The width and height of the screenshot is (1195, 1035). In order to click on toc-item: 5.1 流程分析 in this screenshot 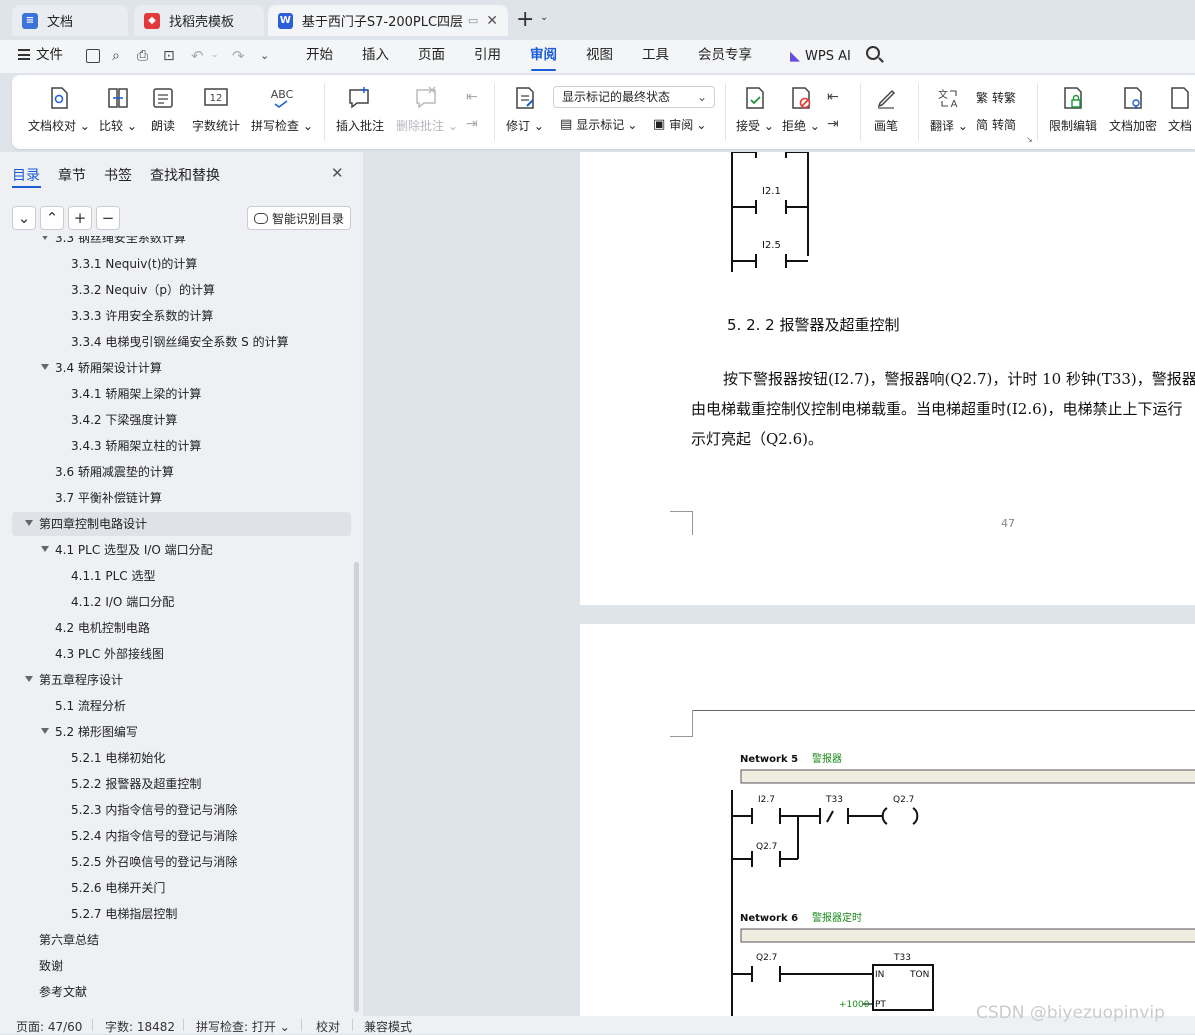, I will do `click(175, 706)`.